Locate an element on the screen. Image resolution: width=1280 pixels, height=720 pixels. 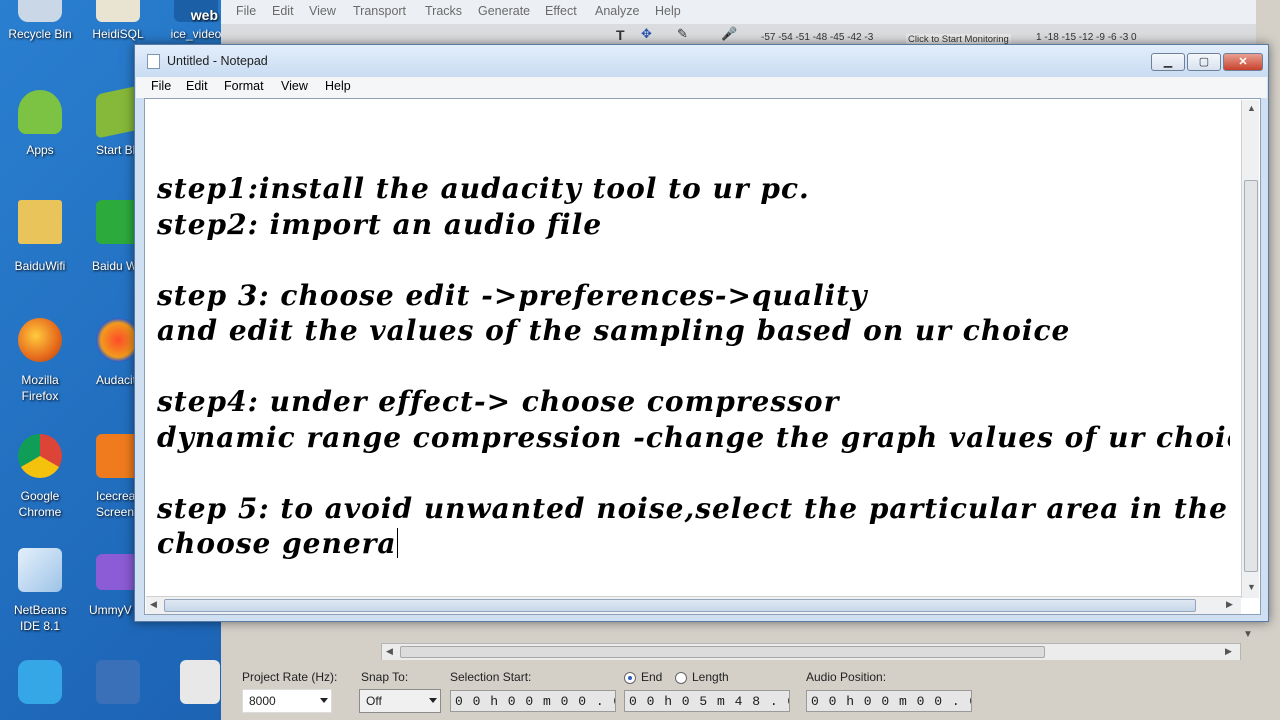
horizontal-scroll-thumb is located at coordinates (680, 605).